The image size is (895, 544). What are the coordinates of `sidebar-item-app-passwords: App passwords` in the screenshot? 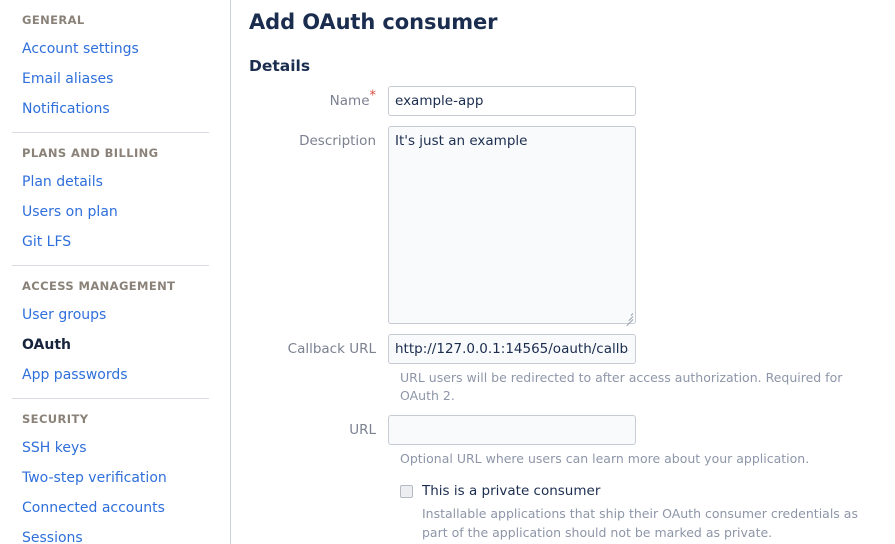 It's located at (115, 375).